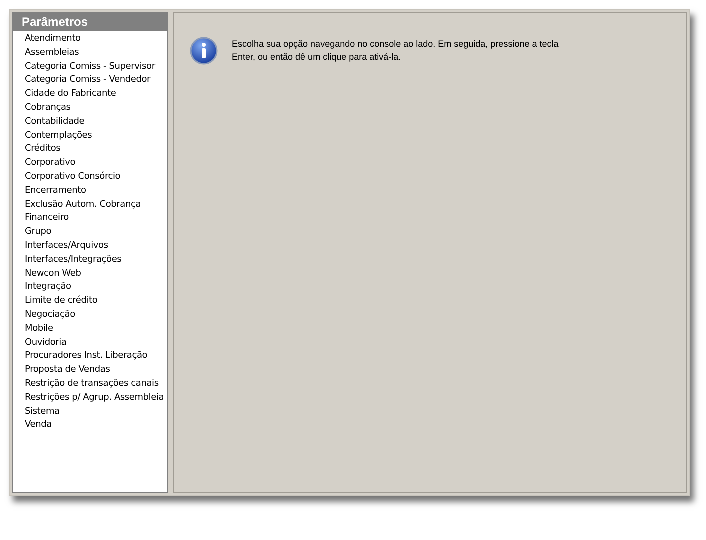 The image size is (706, 540). I want to click on sidebar-item: Integração, so click(96, 288).